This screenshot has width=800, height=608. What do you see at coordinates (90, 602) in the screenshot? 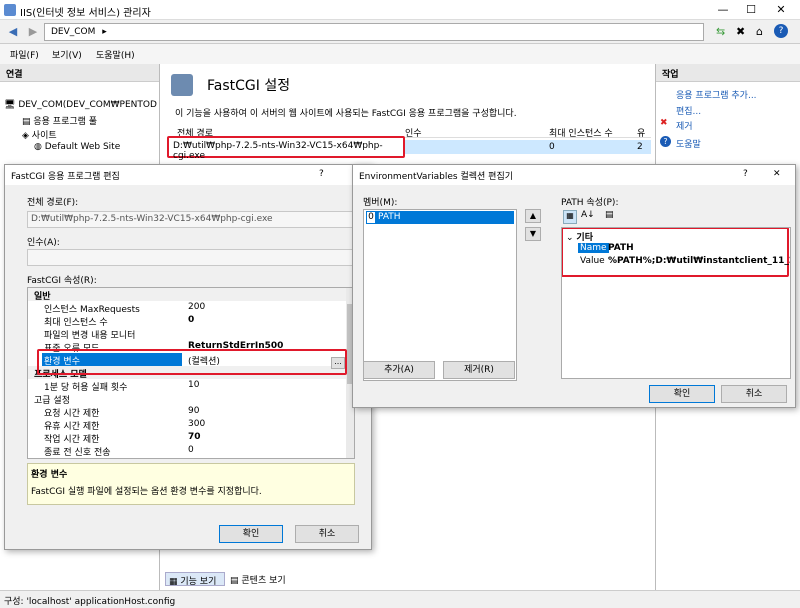
I see `status-text: 구성: 'localhost' applicationHost.config` at bounding box center [90, 602].